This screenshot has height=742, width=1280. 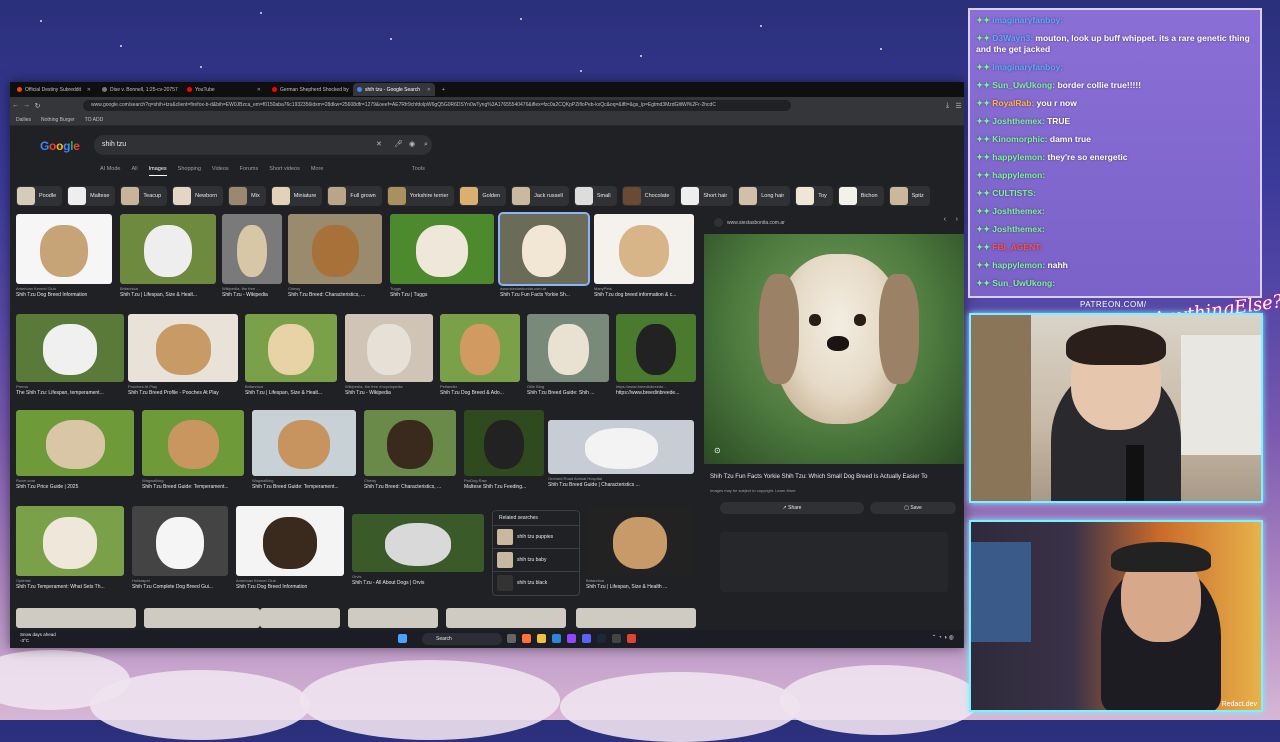 I want to click on prev-icon: ‹, so click(x=945, y=219).